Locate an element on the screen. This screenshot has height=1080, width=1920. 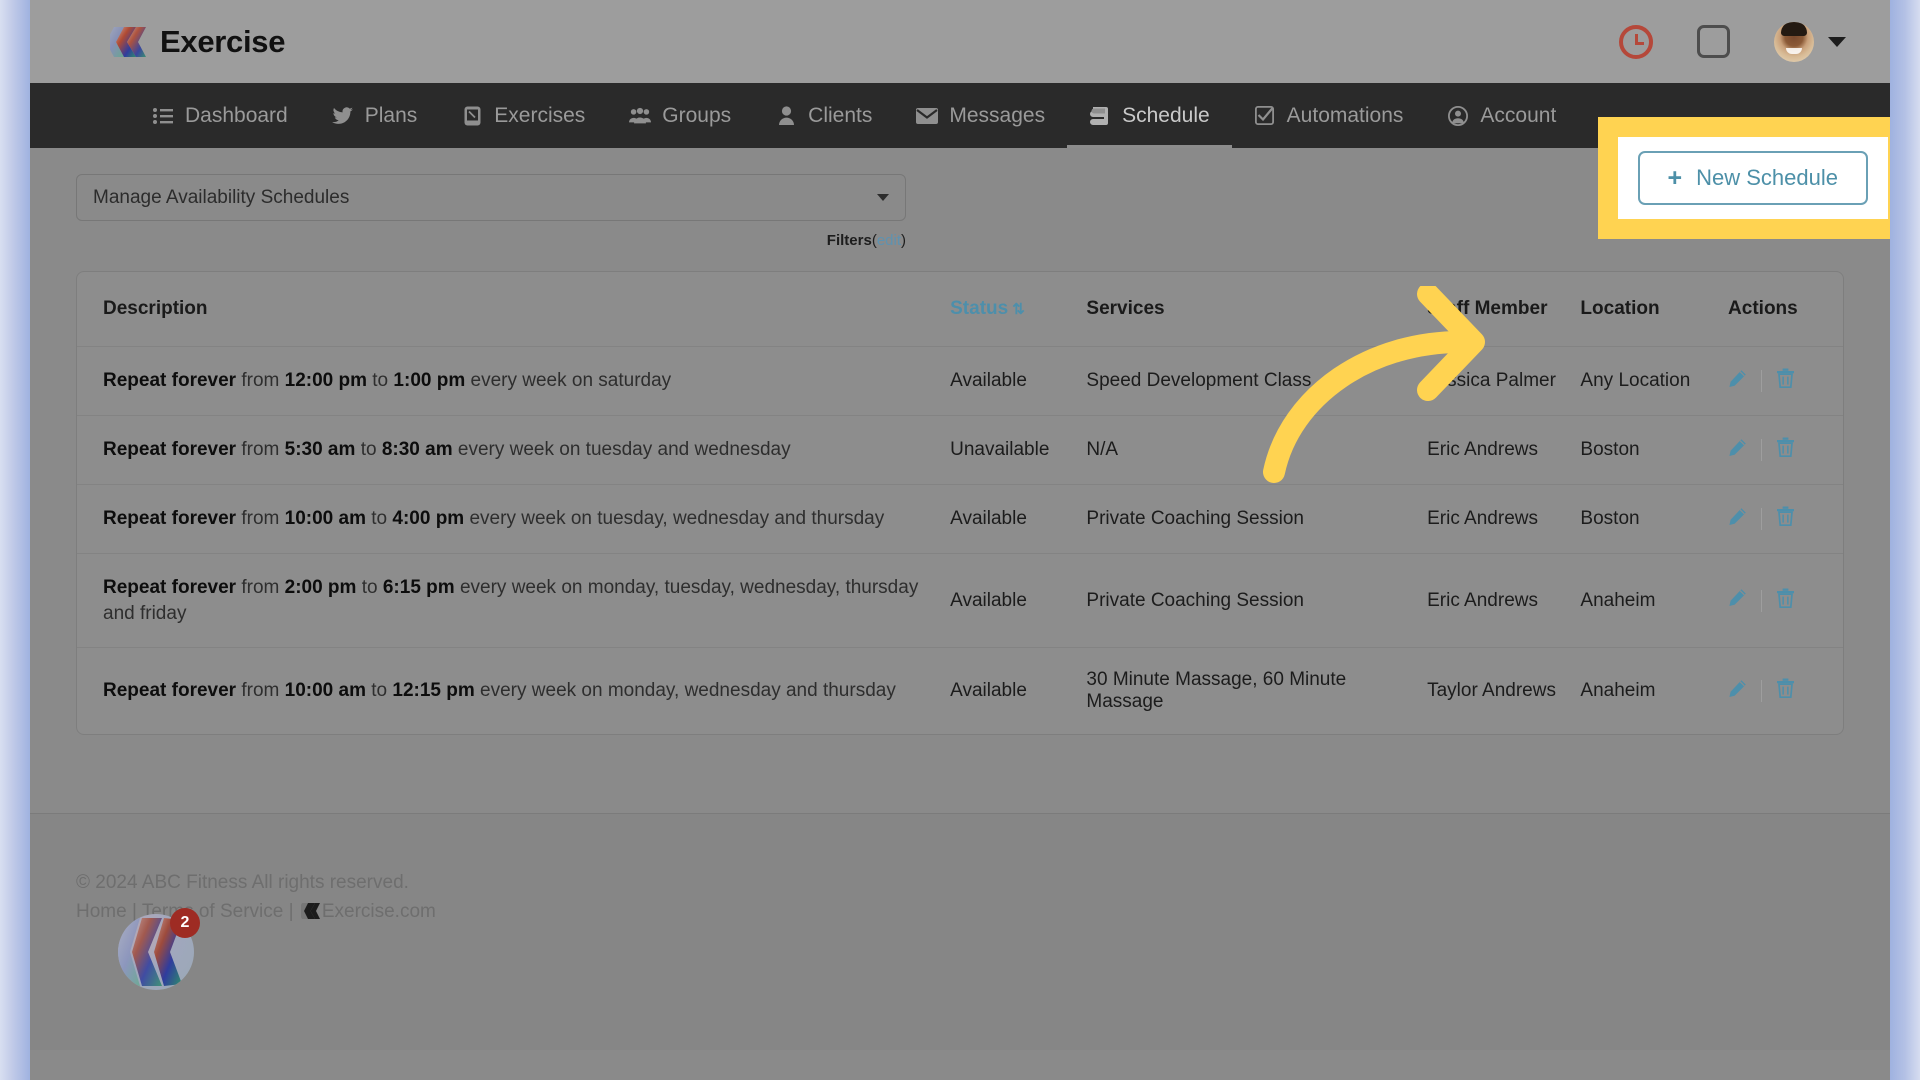
filters-edit-link: edit is located at coordinates (889, 240).